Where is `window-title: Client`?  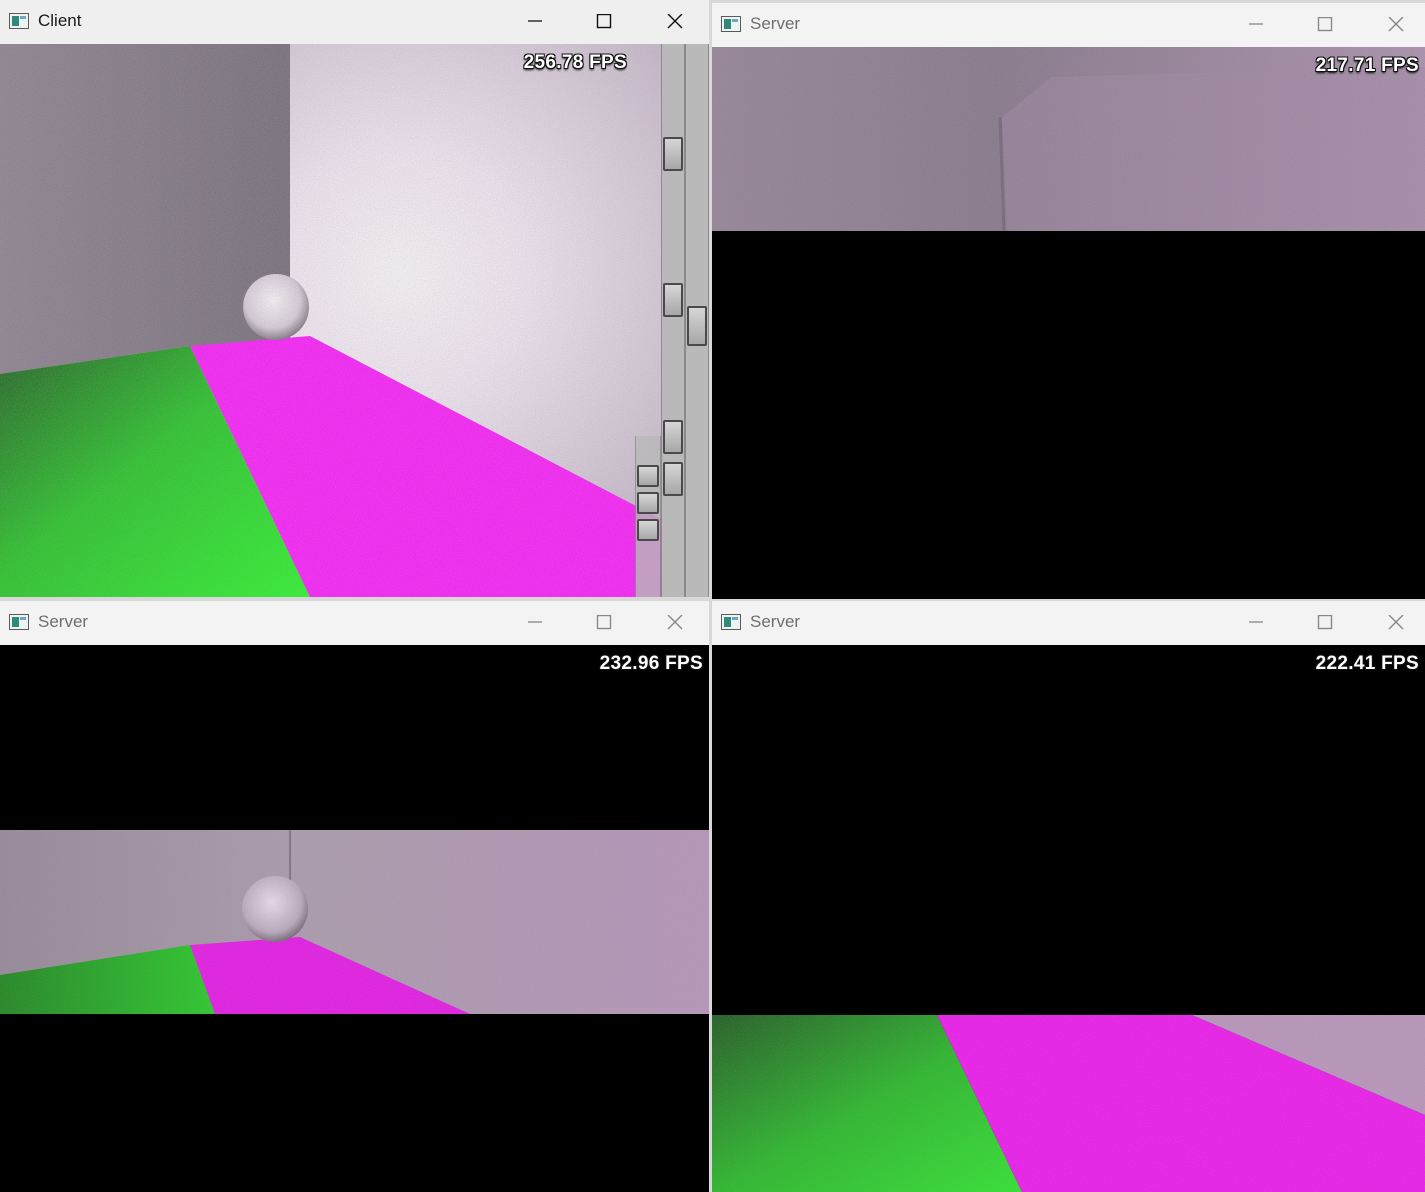 window-title: Client is located at coordinates (60, 20).